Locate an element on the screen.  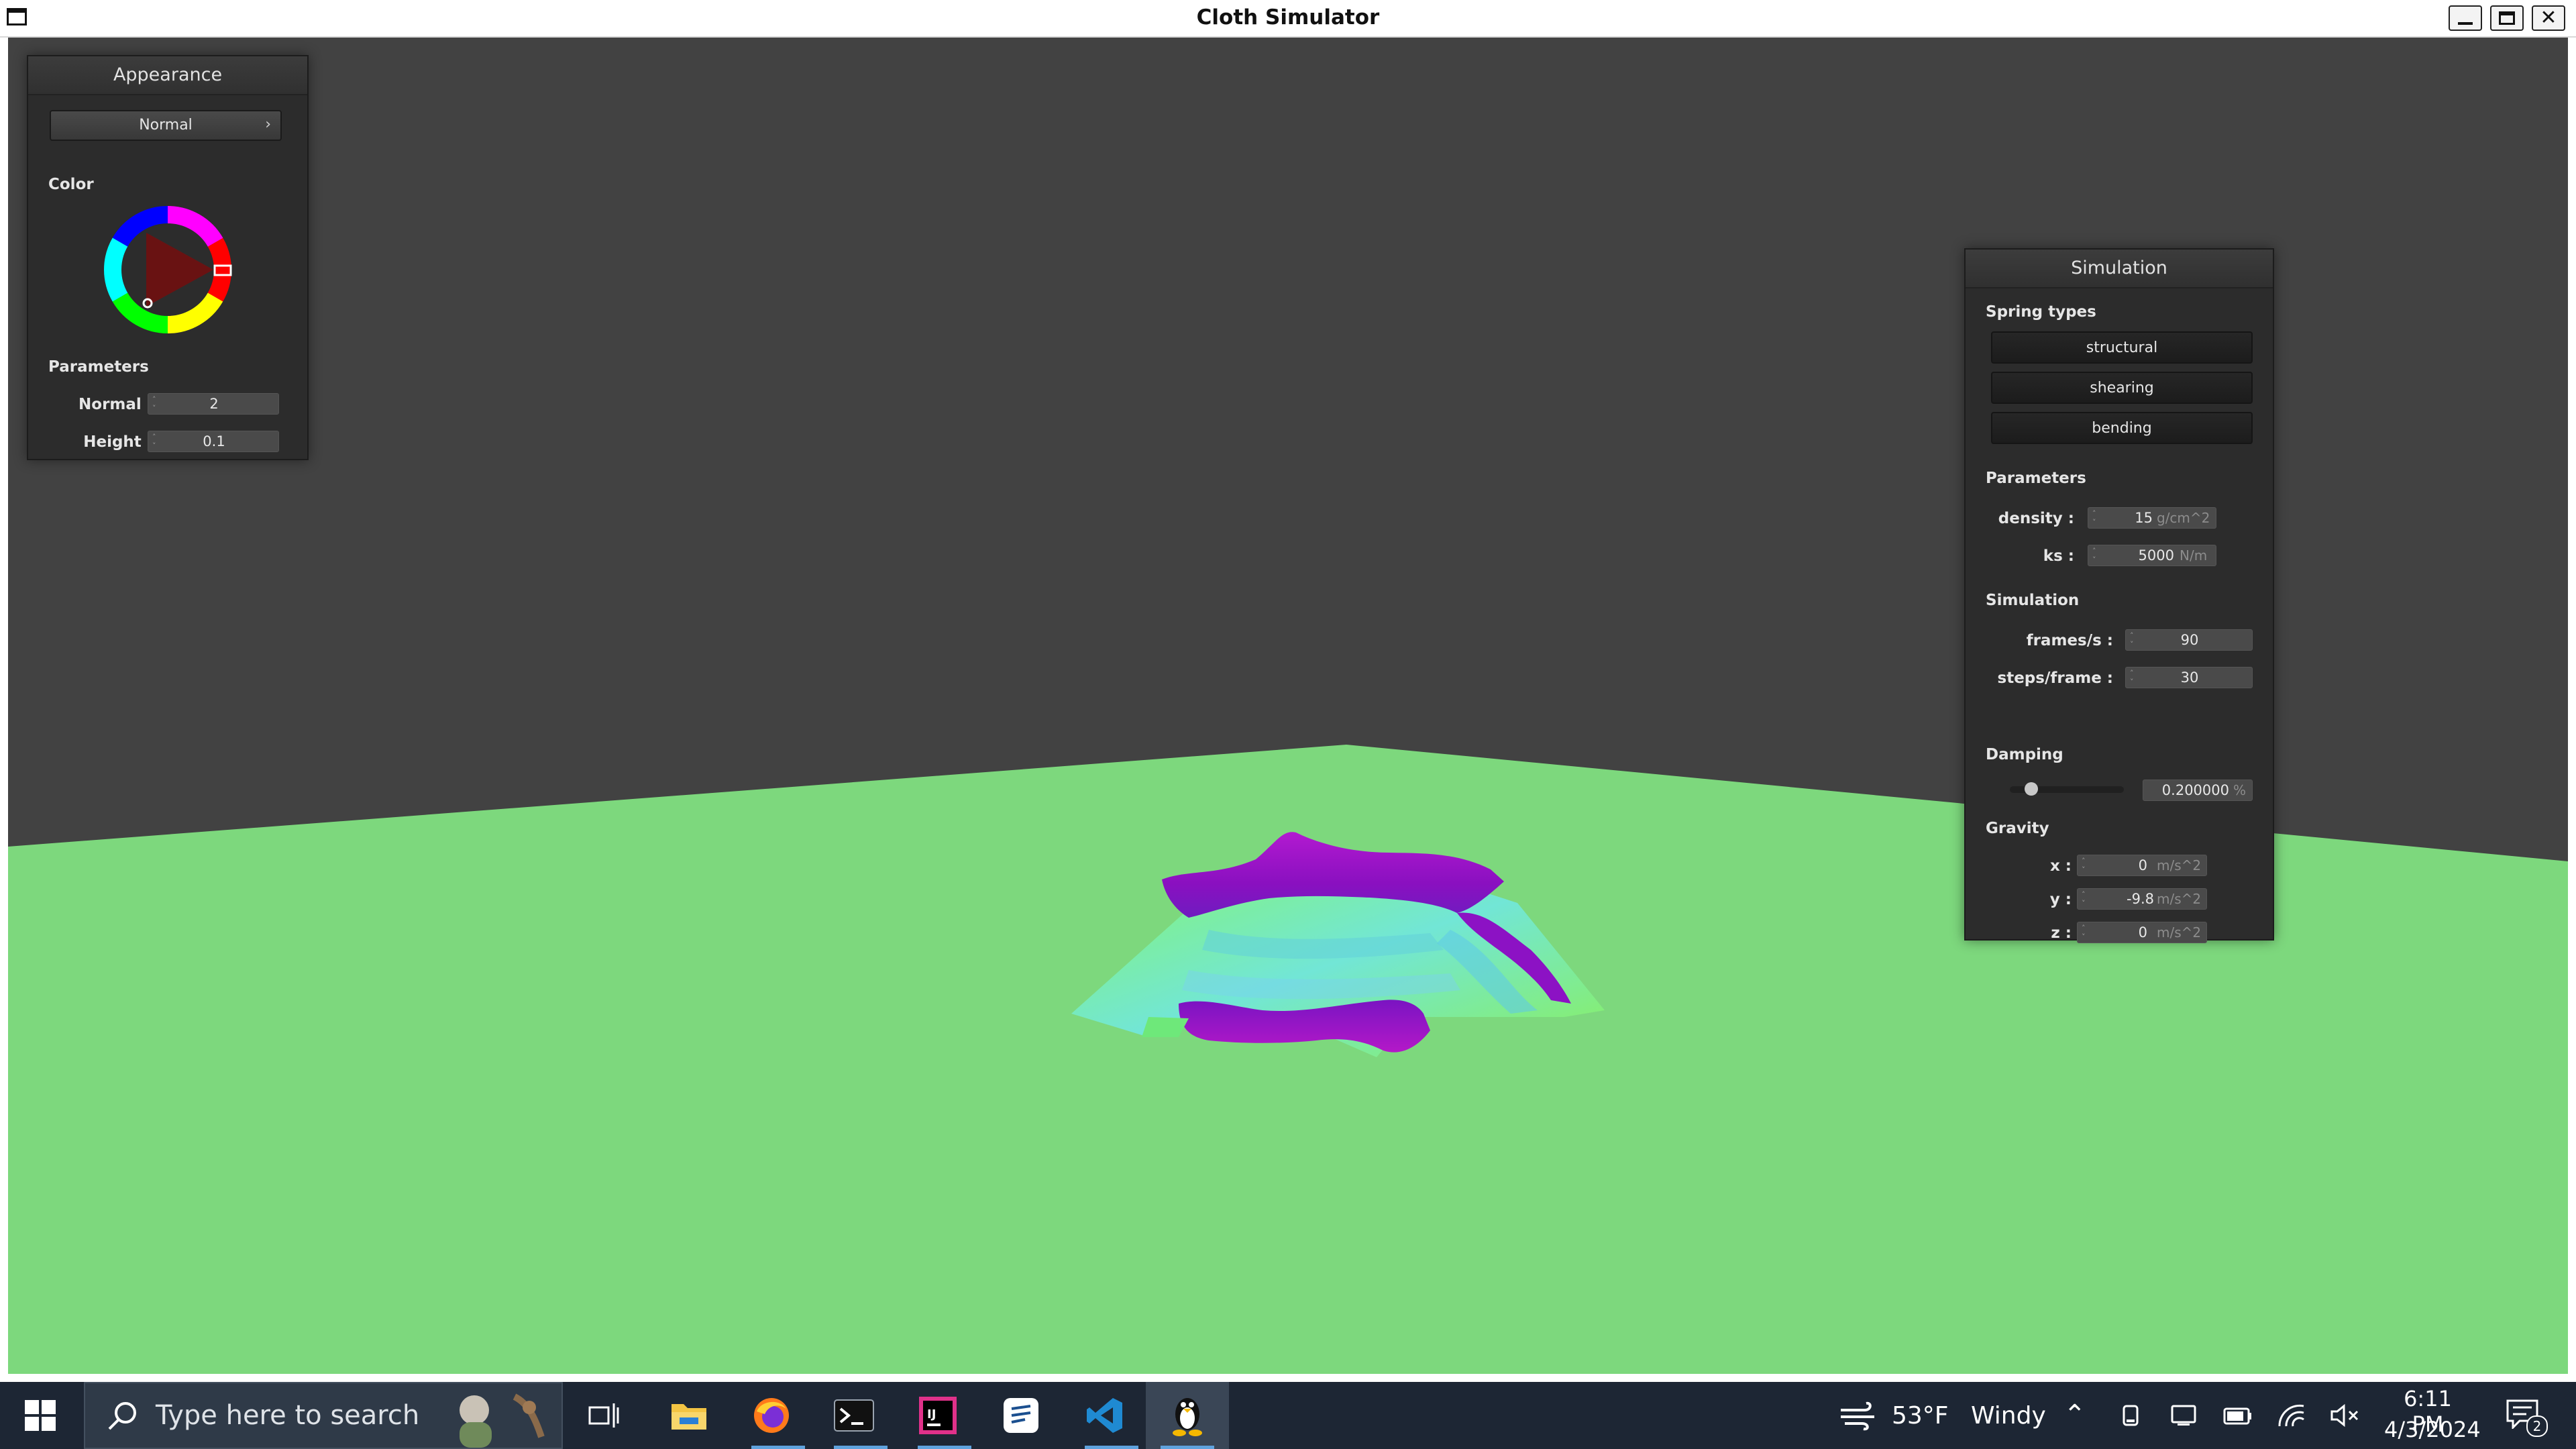
weather-windy-icon is located at coordinates (1857, 1416).